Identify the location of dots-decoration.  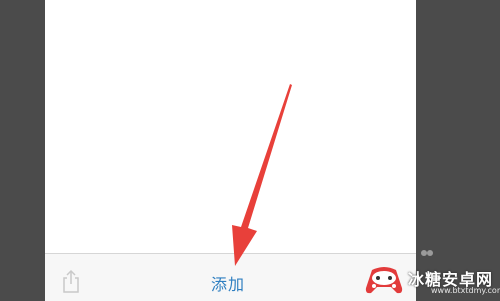
(427, 253).